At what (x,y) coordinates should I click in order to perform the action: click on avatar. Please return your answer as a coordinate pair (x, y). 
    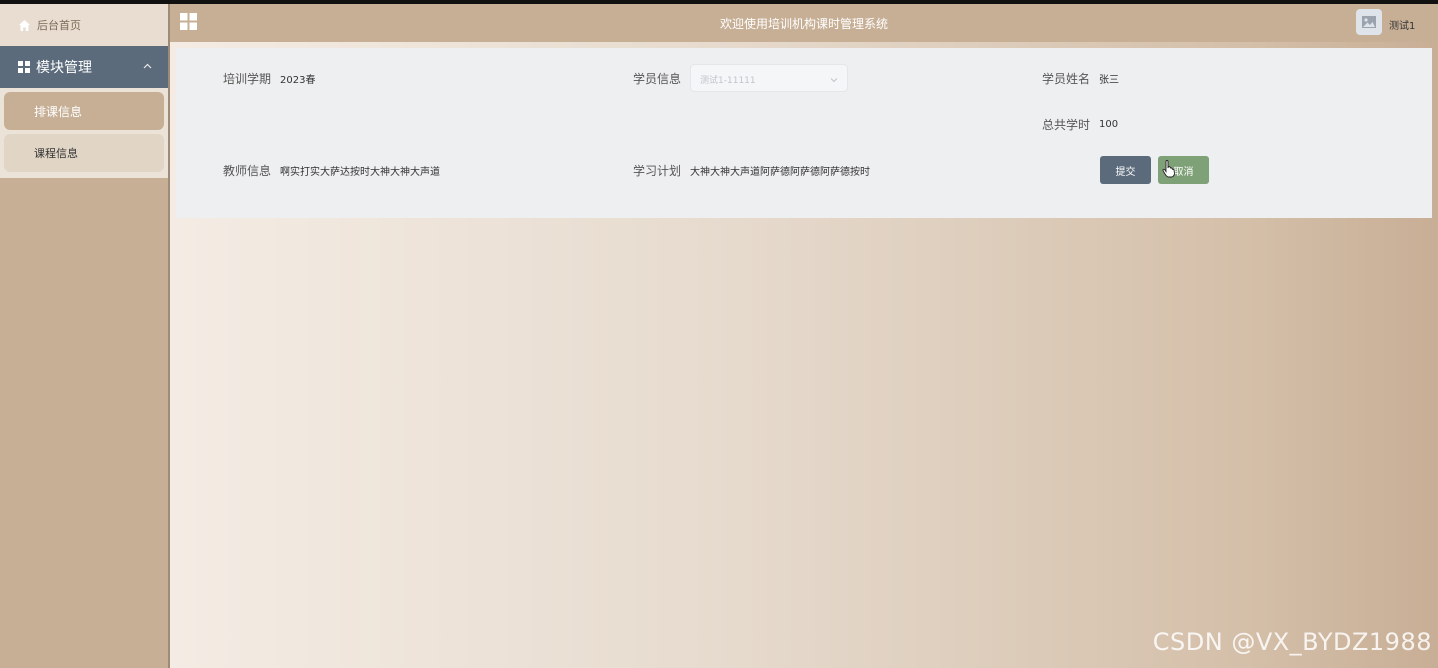
    Looking at the image, I should click on (1369, 22).